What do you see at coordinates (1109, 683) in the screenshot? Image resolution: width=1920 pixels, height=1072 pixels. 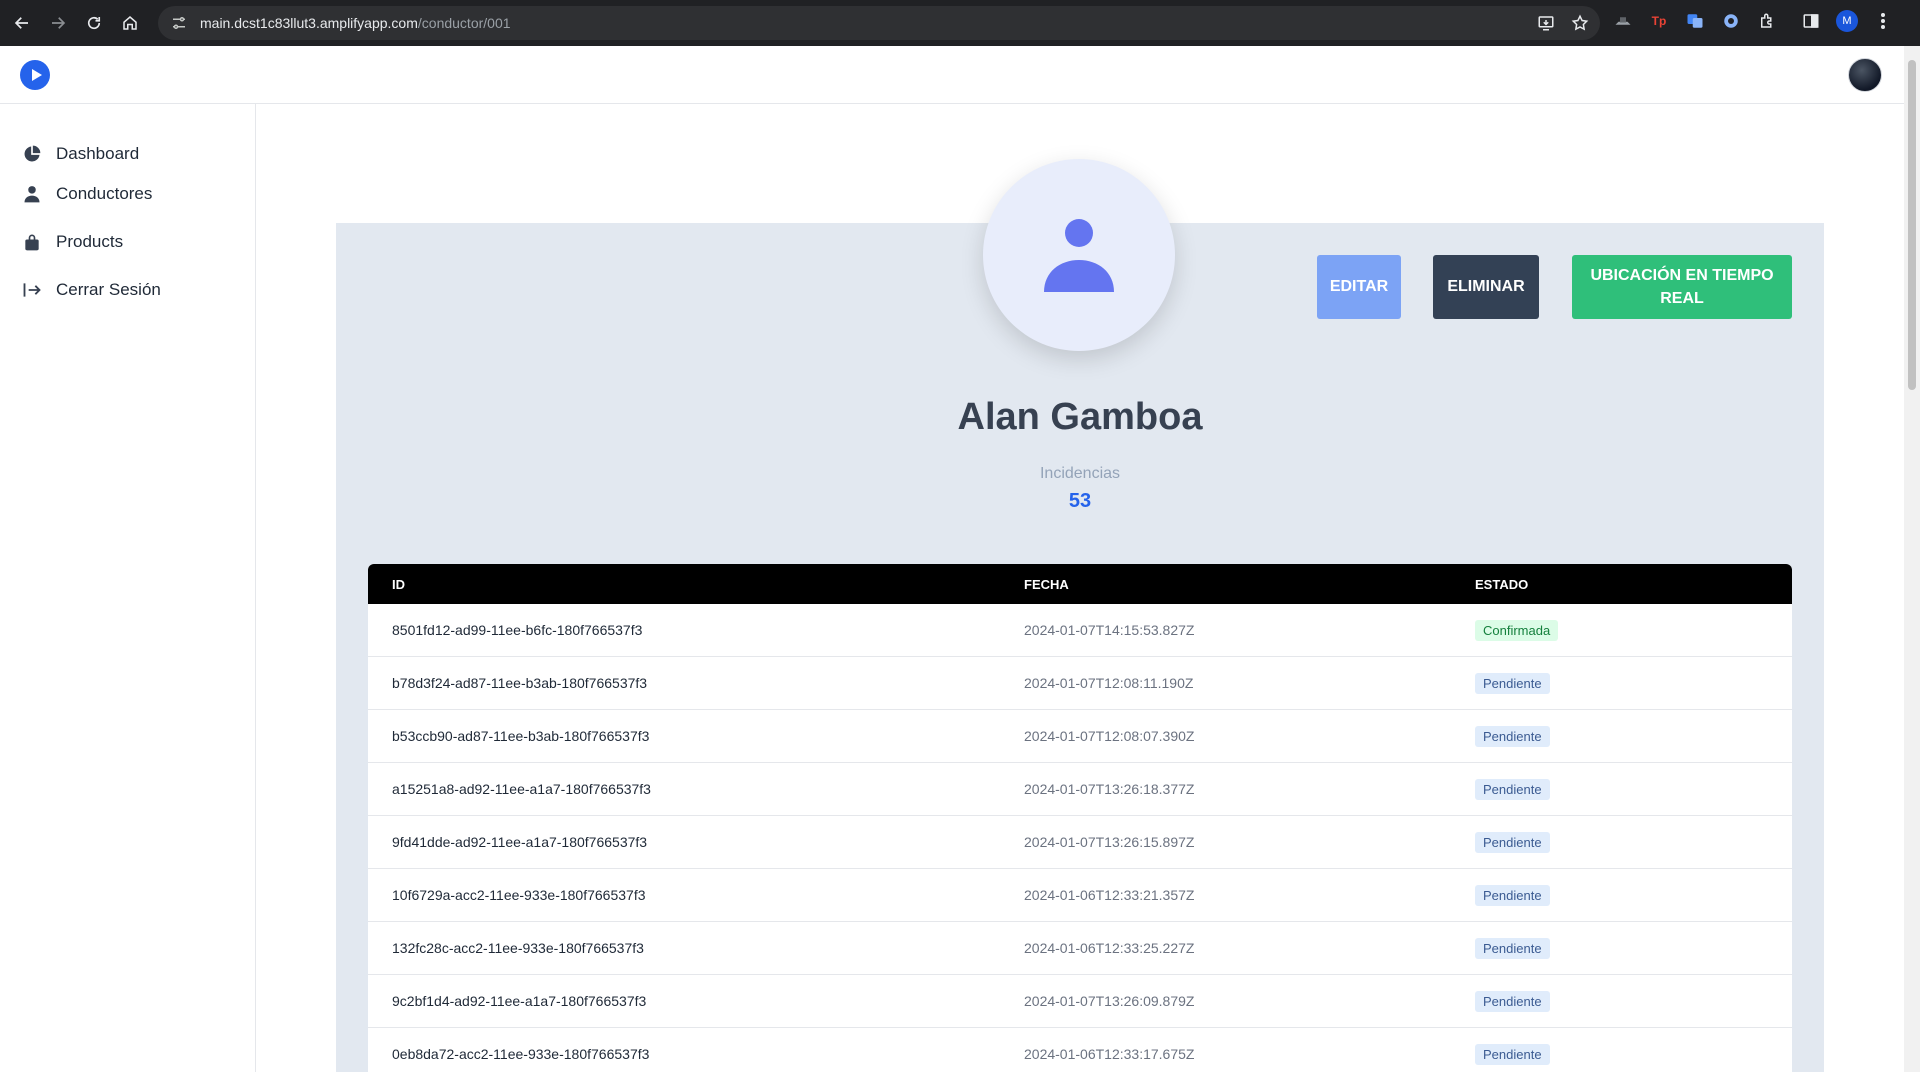 I see `row-date: 2024-01-07T12:08:11.190Z` at bounding box center [1109, 683].